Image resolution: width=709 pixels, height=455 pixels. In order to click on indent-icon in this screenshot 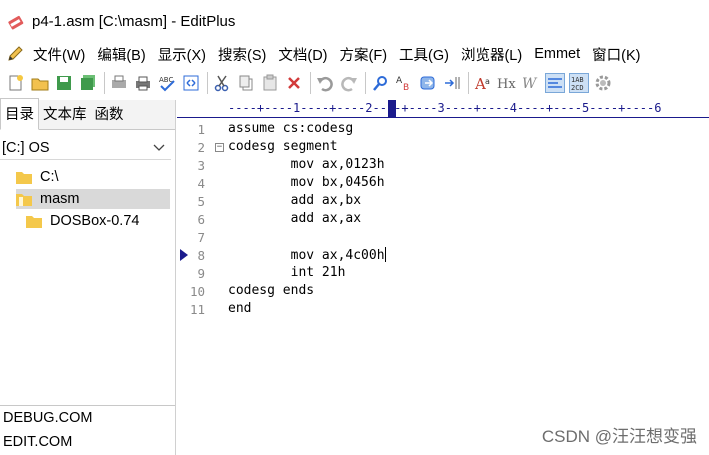, I will do `click(452, 83)`.